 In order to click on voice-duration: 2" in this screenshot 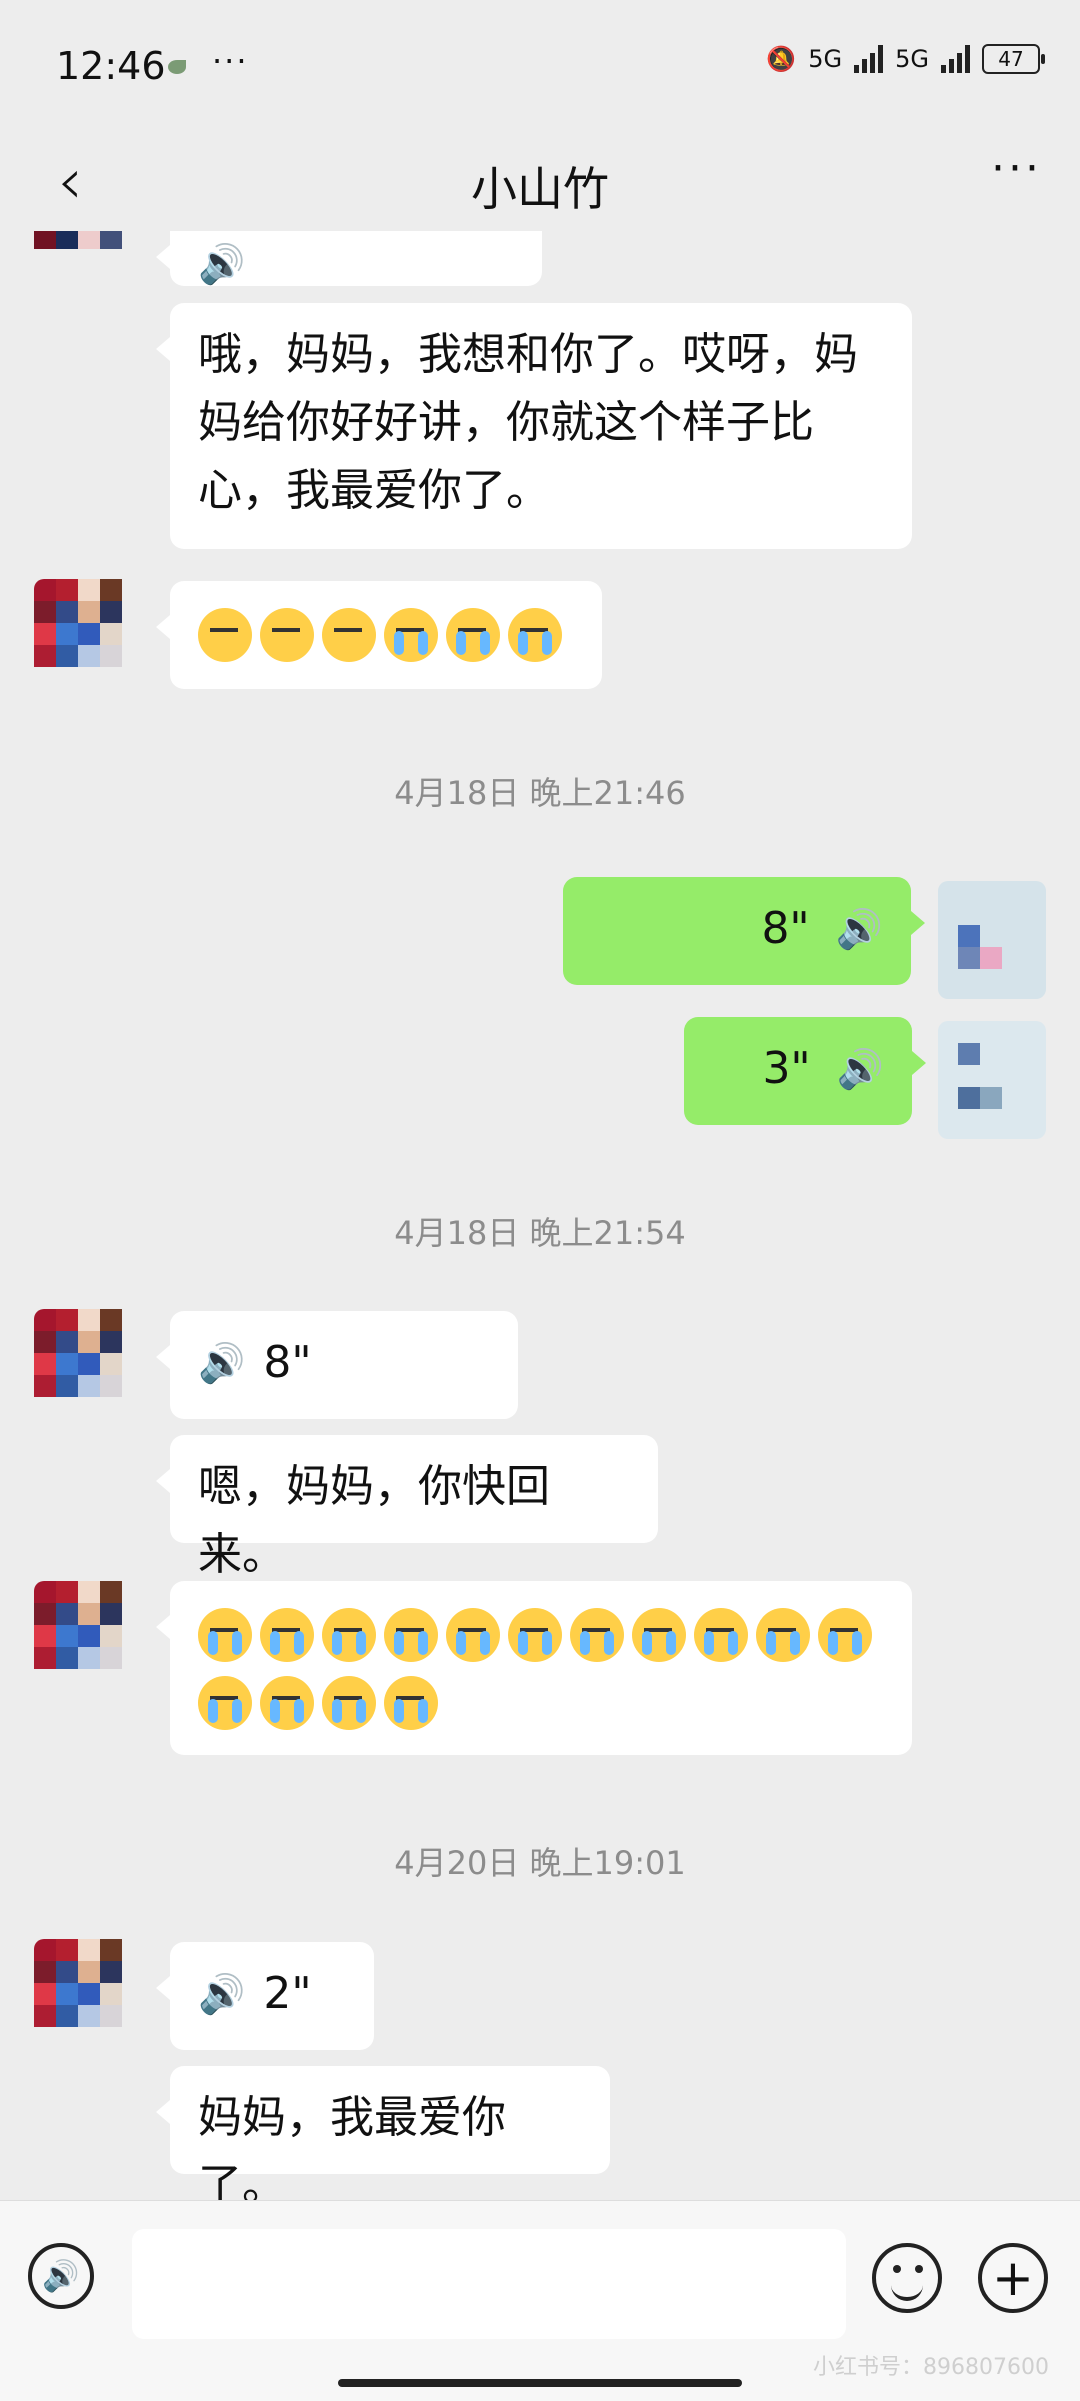, I will do `click(287, 1993)`.